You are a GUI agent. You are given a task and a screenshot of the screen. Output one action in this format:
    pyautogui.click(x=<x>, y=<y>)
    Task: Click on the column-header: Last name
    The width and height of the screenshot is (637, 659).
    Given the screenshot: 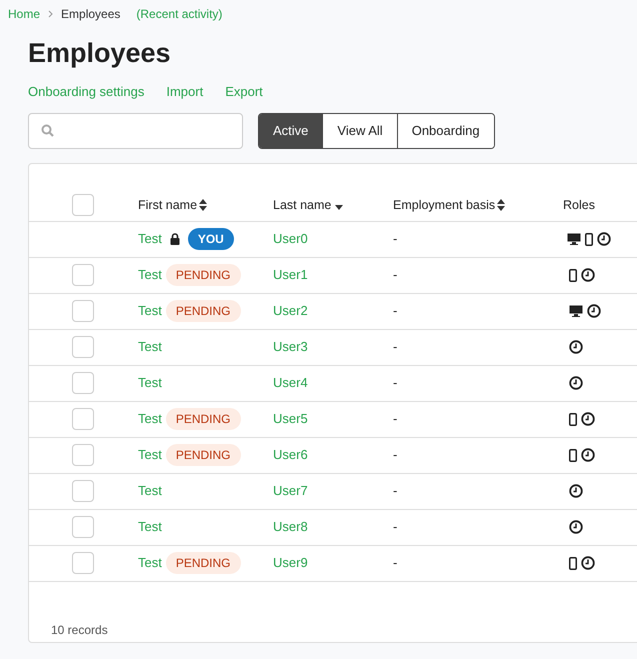 What is the action you would take?
    pyautogui.click(x=302, y=205)
    